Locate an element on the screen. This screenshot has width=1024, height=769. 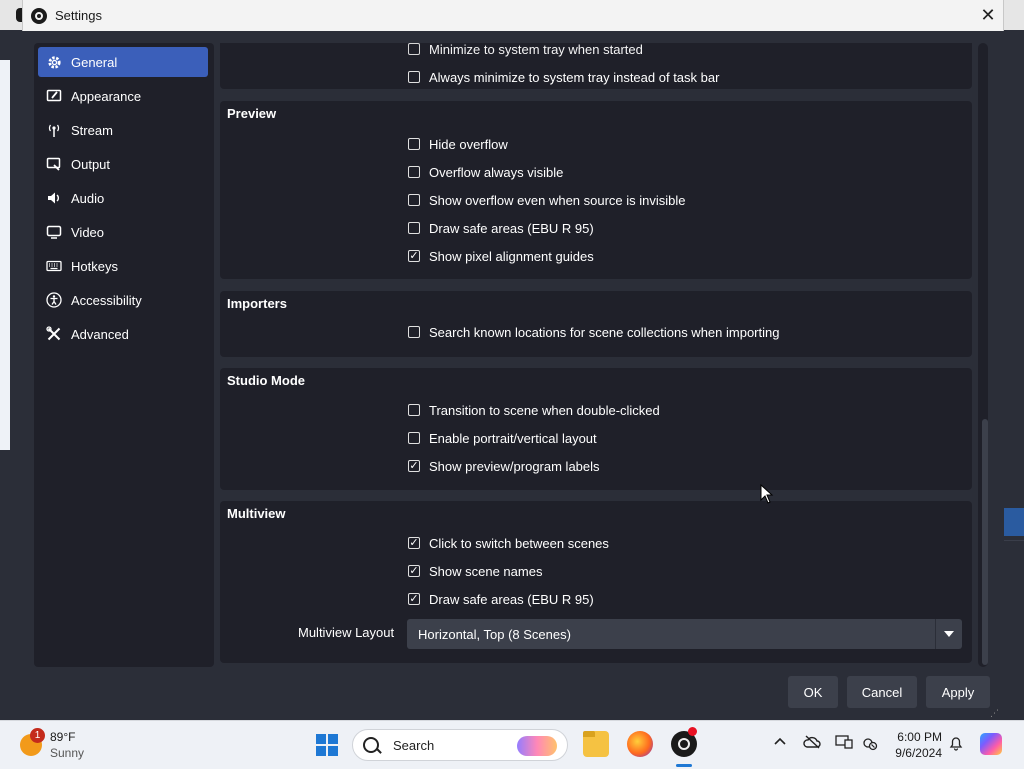
checkbox-row: Show preview/program labels is located at coordinates (504, 466).